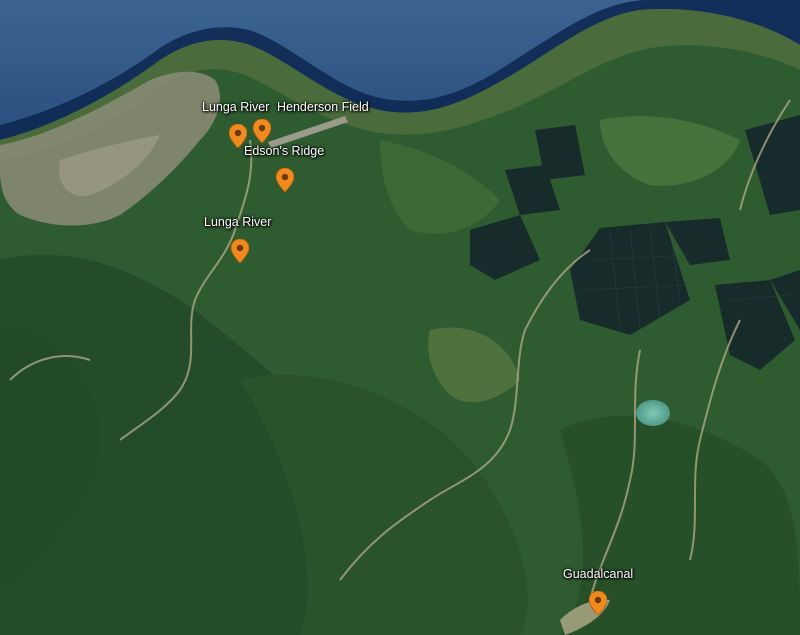 The image size is (800, 635). What do you see at coordinates (284, 151) in the screenshot?
I see `marker-label: Edson's Ridge` at bounding box center [284, 151].